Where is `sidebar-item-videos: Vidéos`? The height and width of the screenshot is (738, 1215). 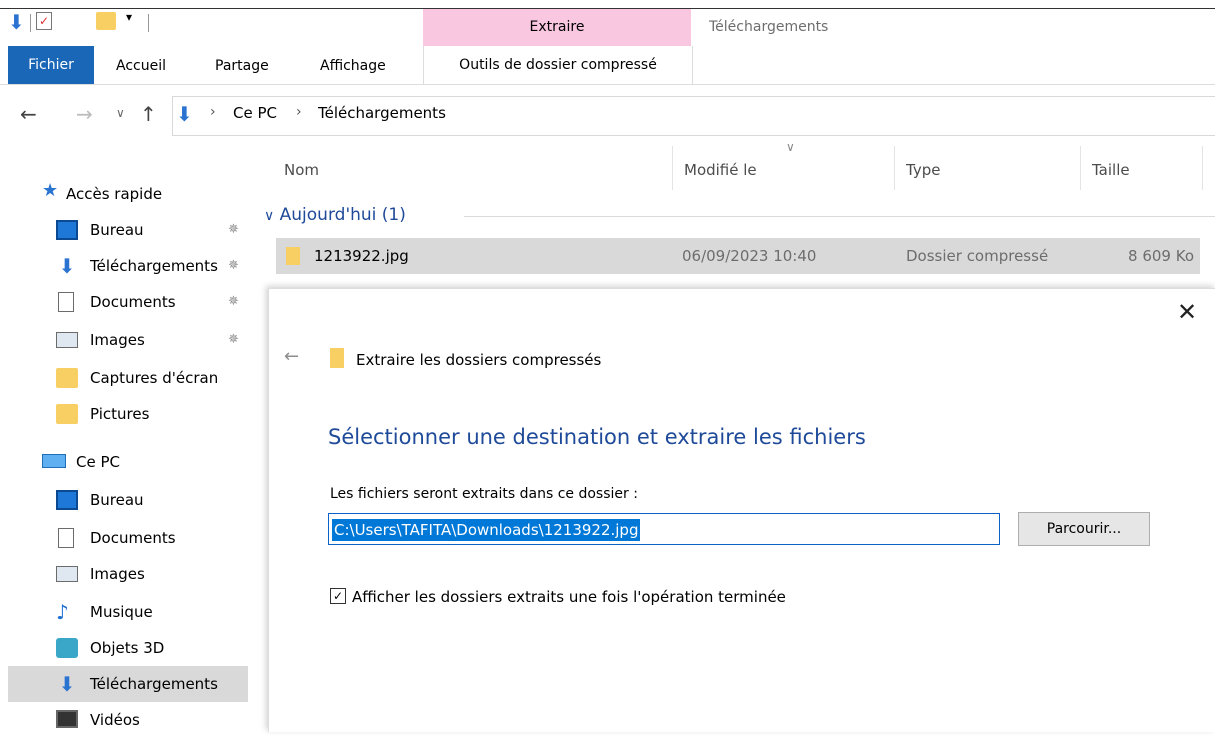 sidebar-item-videos: Vidéos is located at coordinates (125, 720).